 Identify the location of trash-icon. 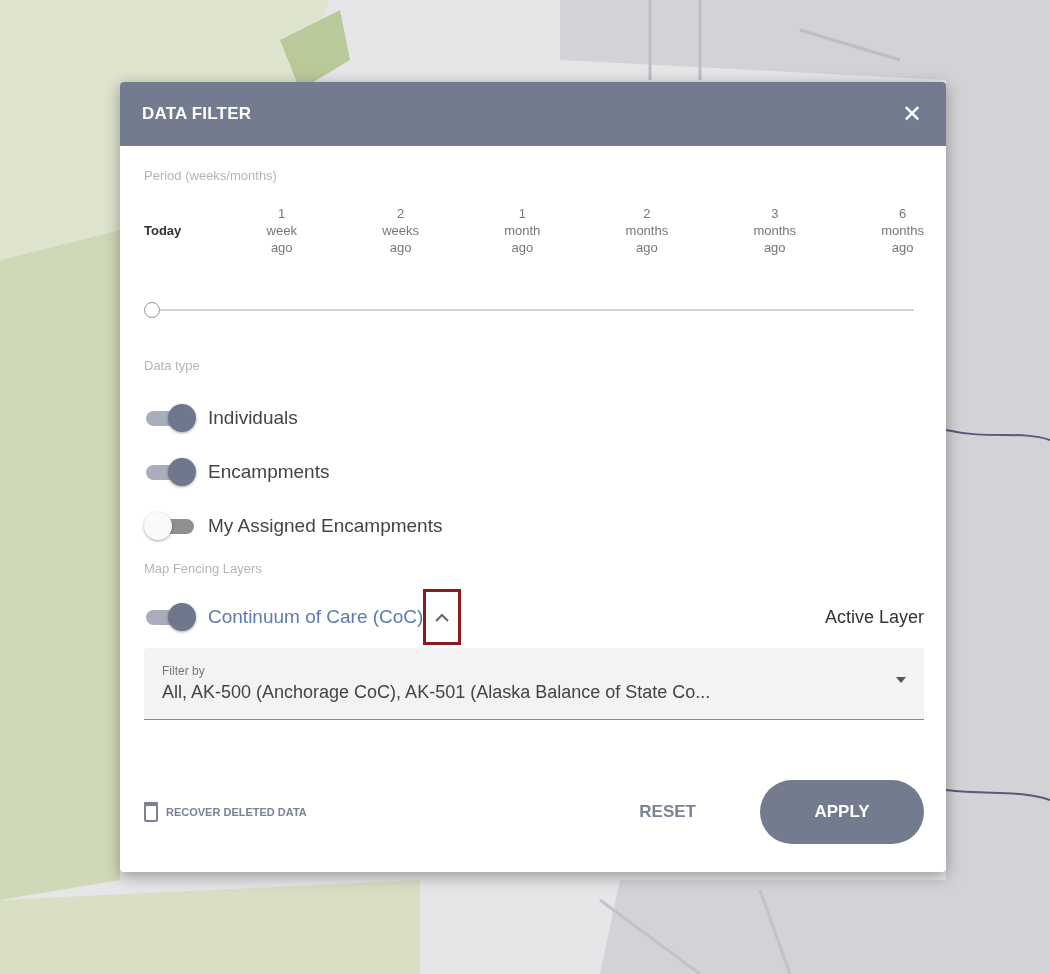
(151, 812).